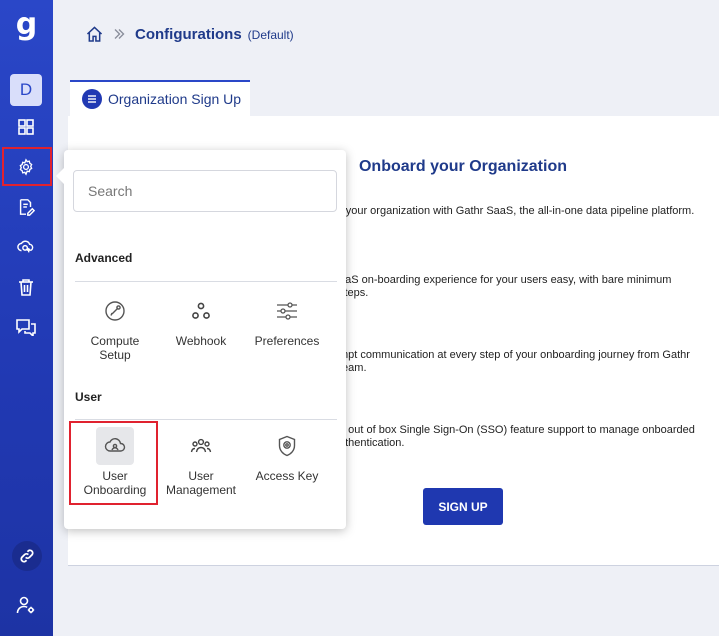  What do you see at coordinates (287, 311) in the screenshot?
I see `sliders-icon` at bounding box center [287, 311].